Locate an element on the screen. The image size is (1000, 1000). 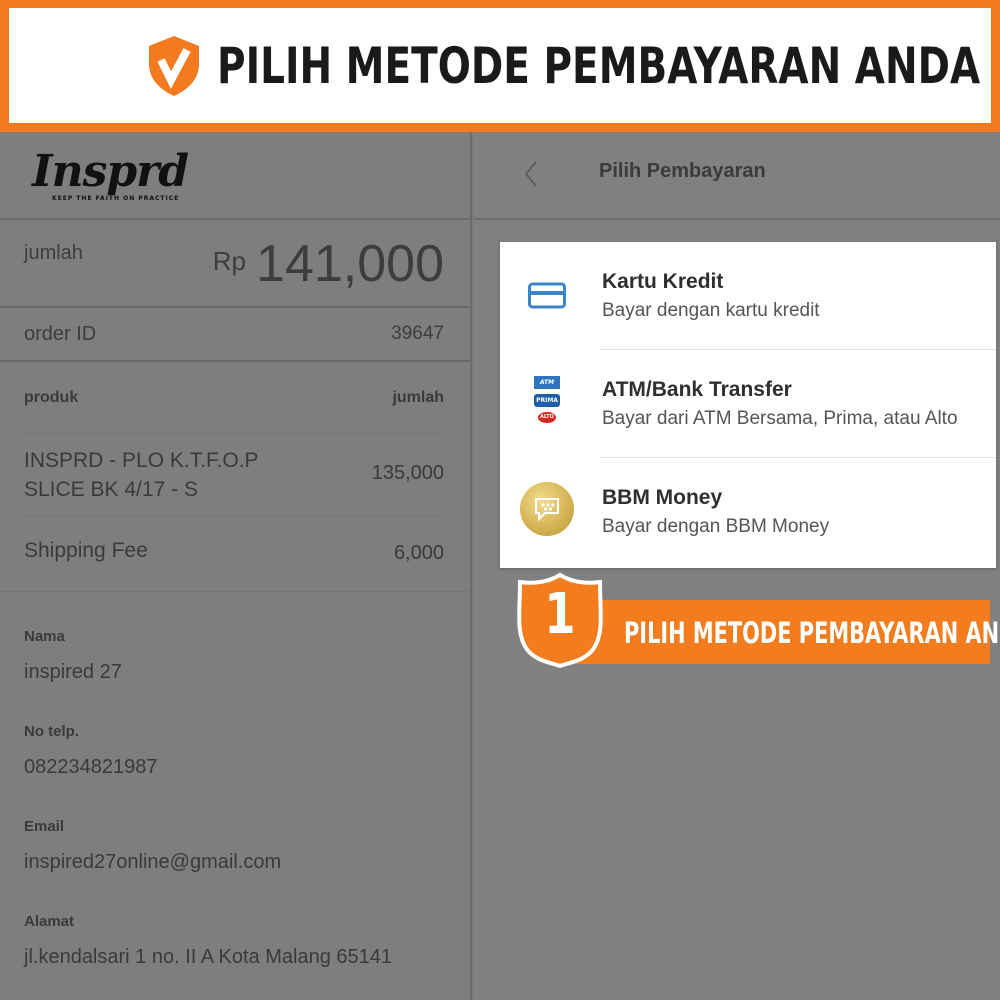
amount-currency: Rp is located at coordinates (229, 261).